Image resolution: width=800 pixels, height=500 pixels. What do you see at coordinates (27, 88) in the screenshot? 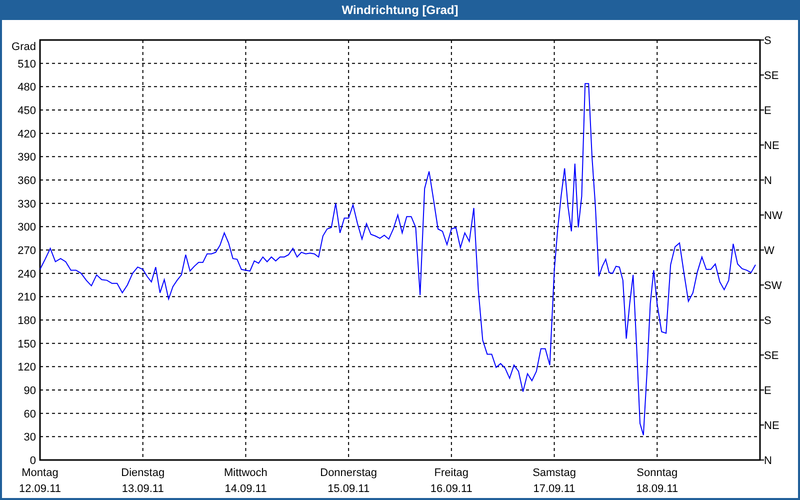
I see `axis-tick-label: 480` at bounding box center [27, 88].